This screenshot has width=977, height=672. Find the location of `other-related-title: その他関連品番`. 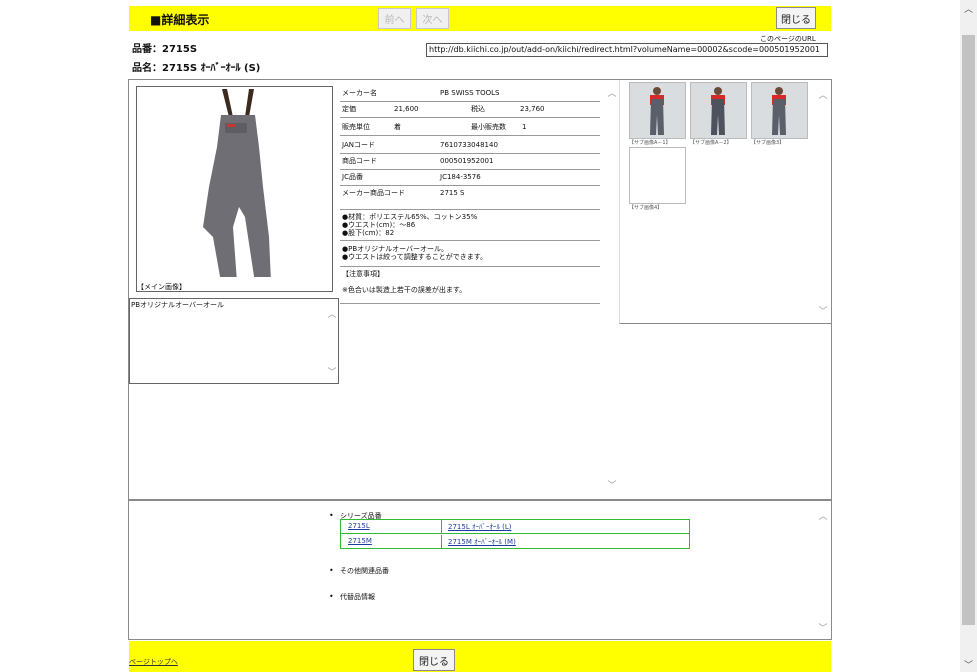

other-related-title: その他関連品番 is located at coordinates (364, 571).